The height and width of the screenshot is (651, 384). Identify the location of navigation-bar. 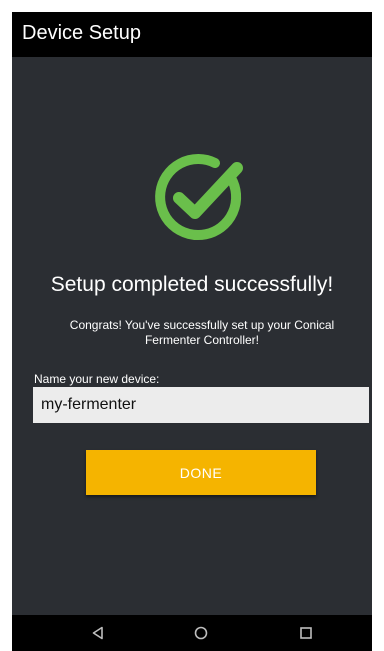
(192, 633).